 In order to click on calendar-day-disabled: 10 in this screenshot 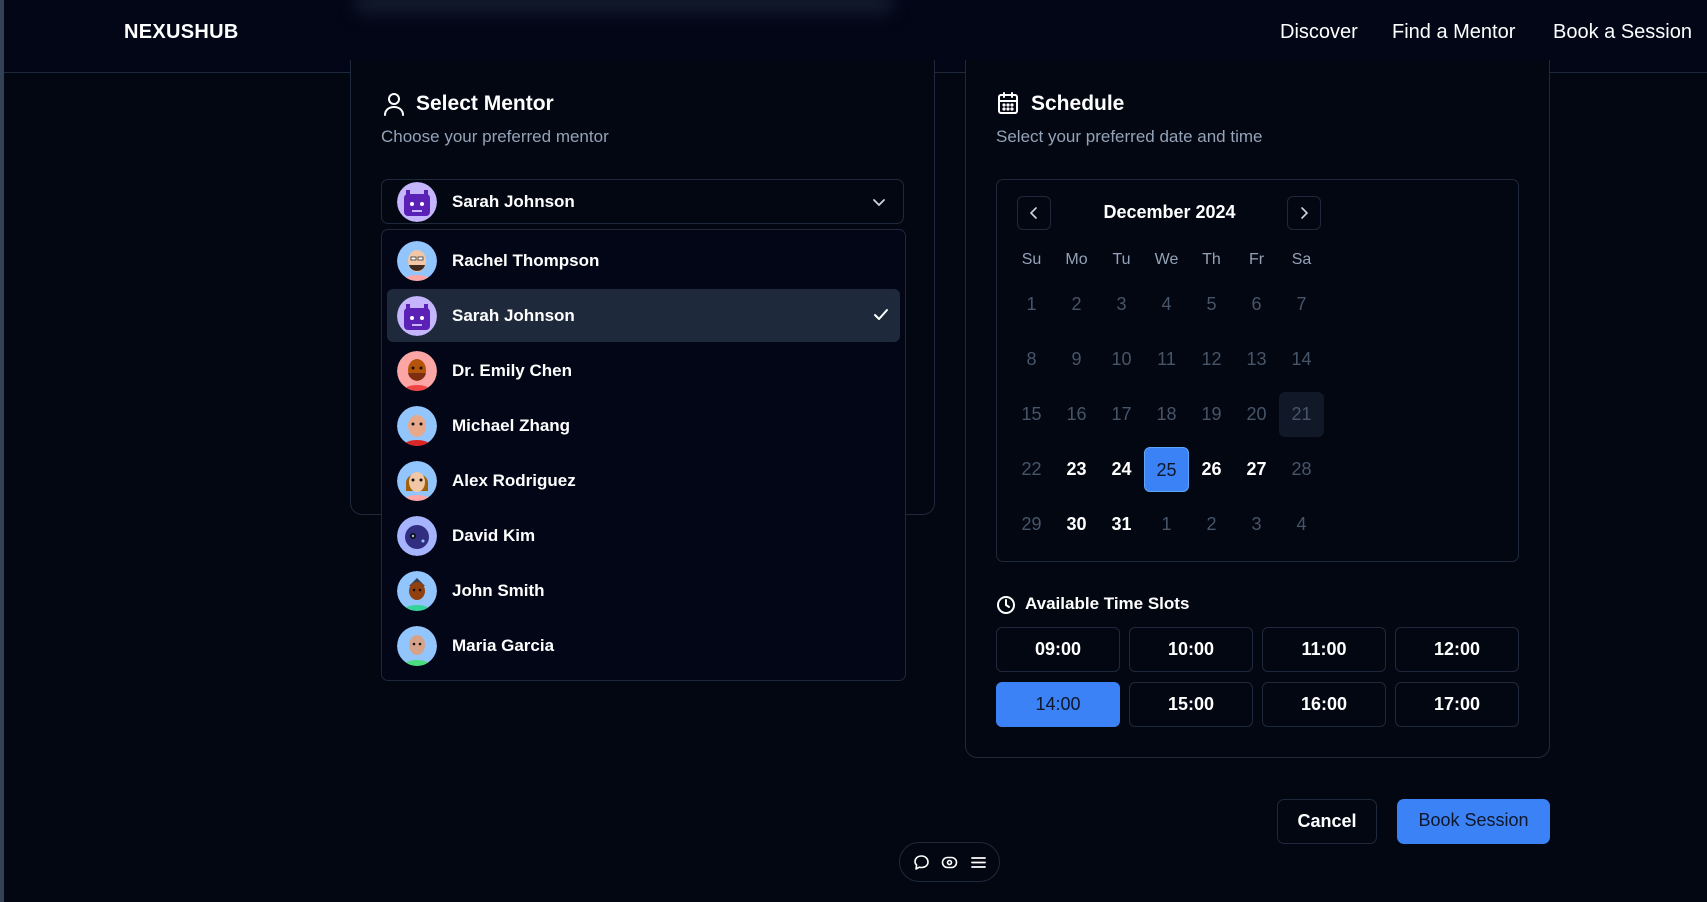, I will do `click(1121, 359)`.